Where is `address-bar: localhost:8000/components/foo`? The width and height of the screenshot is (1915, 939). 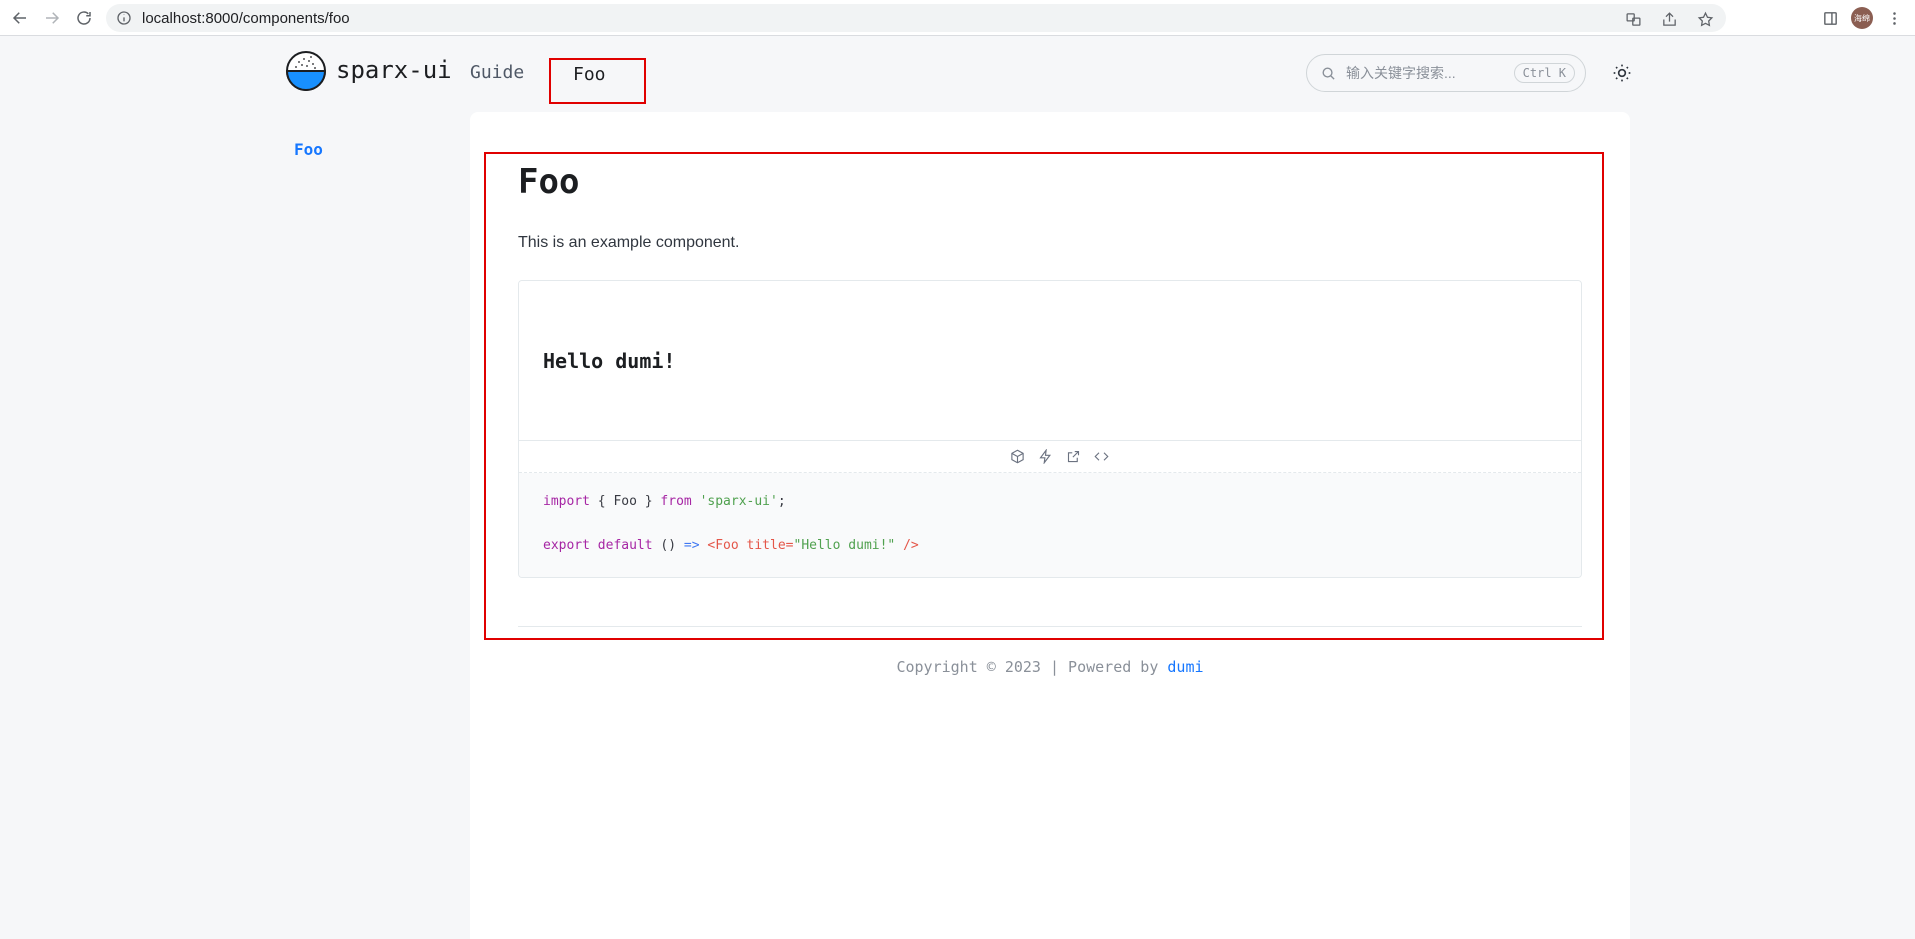
address-bar: localhost:8000/components/foo is located at coordinates (916, 18).